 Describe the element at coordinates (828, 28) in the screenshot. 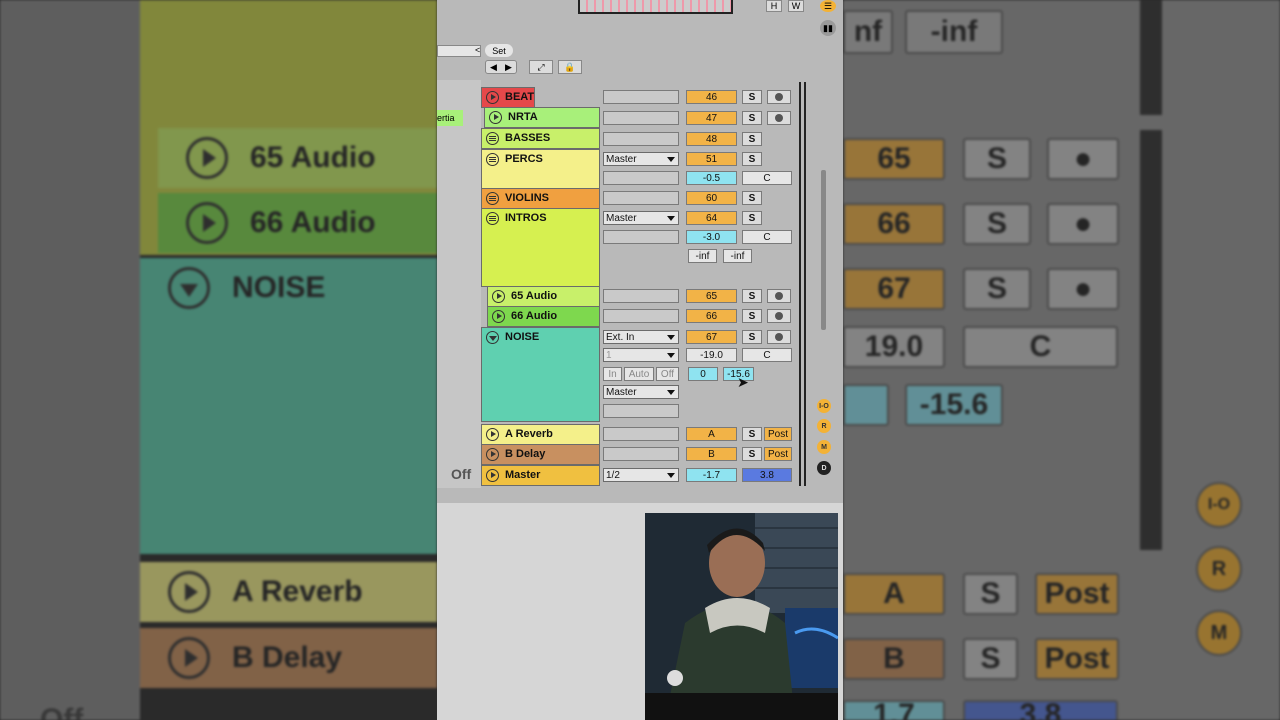

I see `pause-icon: ▮▮` at that location.